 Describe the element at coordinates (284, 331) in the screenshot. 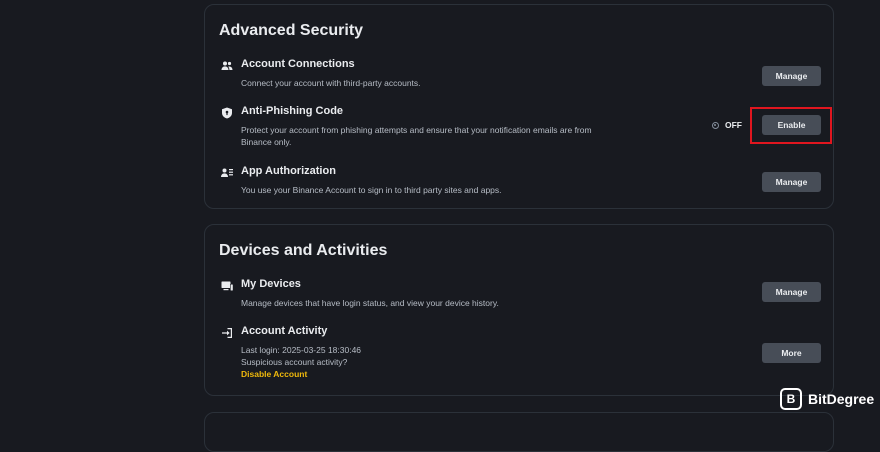

I see `account-activity-title: Account Activity` at that location.